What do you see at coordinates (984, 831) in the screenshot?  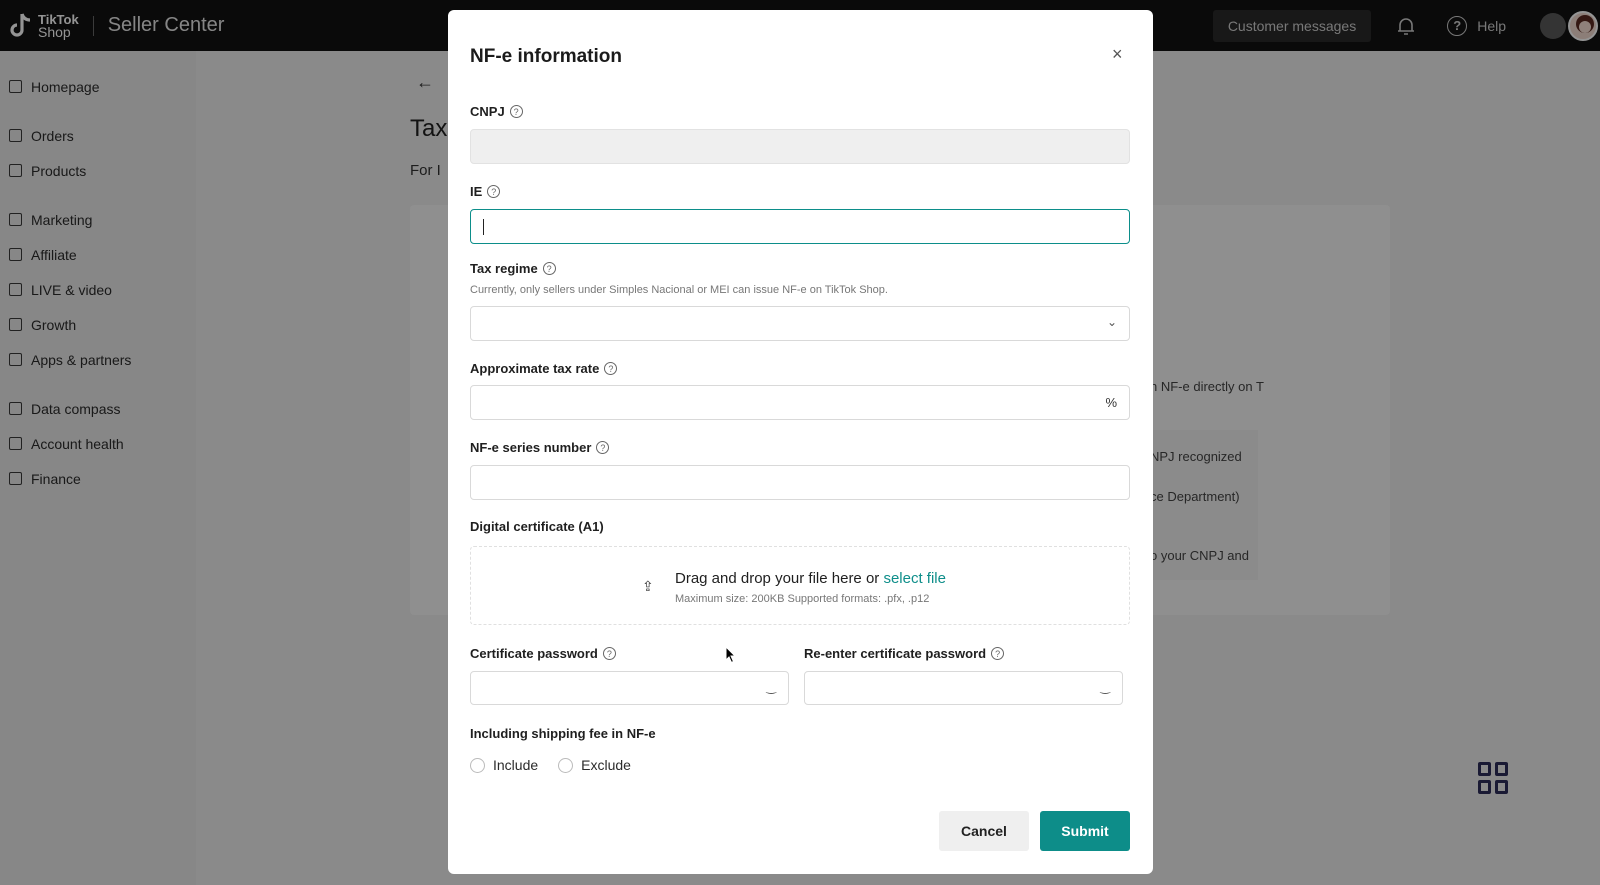 I see `cancel-button: Cancel` at bounding box center [984, 831].